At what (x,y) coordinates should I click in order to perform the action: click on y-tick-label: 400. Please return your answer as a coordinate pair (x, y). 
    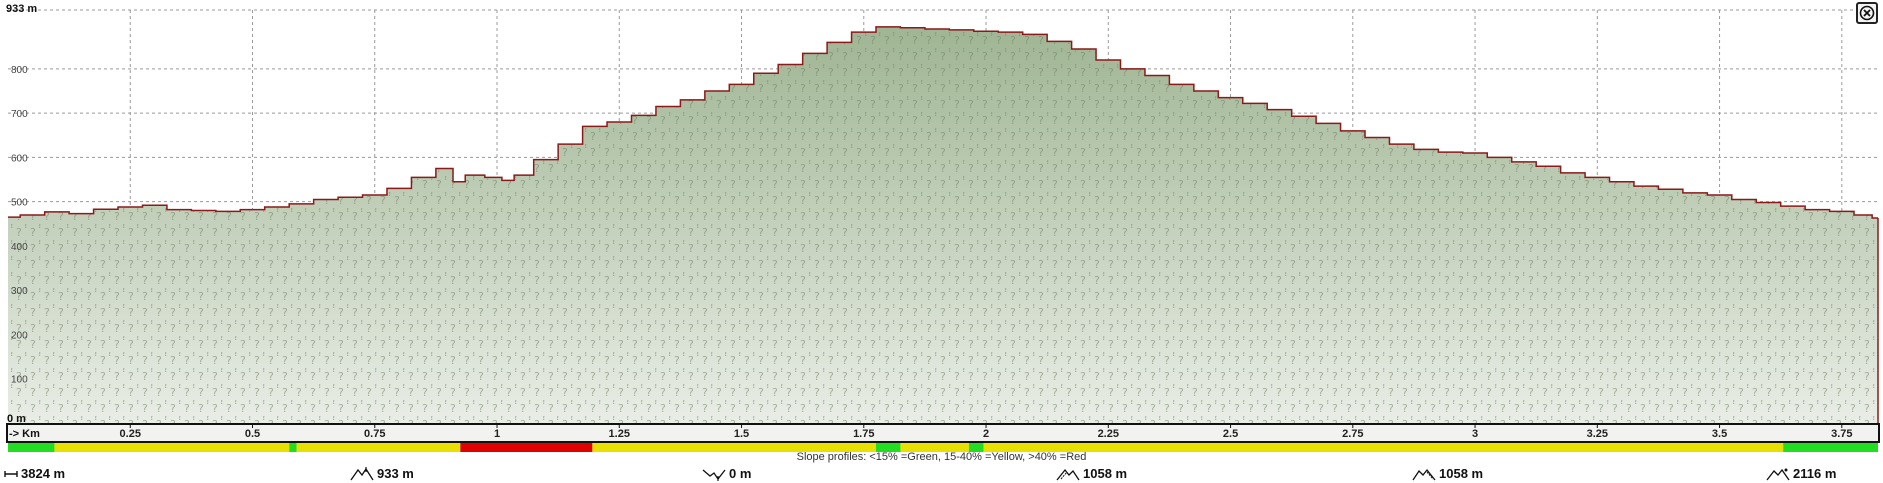
    Looking at the image, I should click on (19, 247).